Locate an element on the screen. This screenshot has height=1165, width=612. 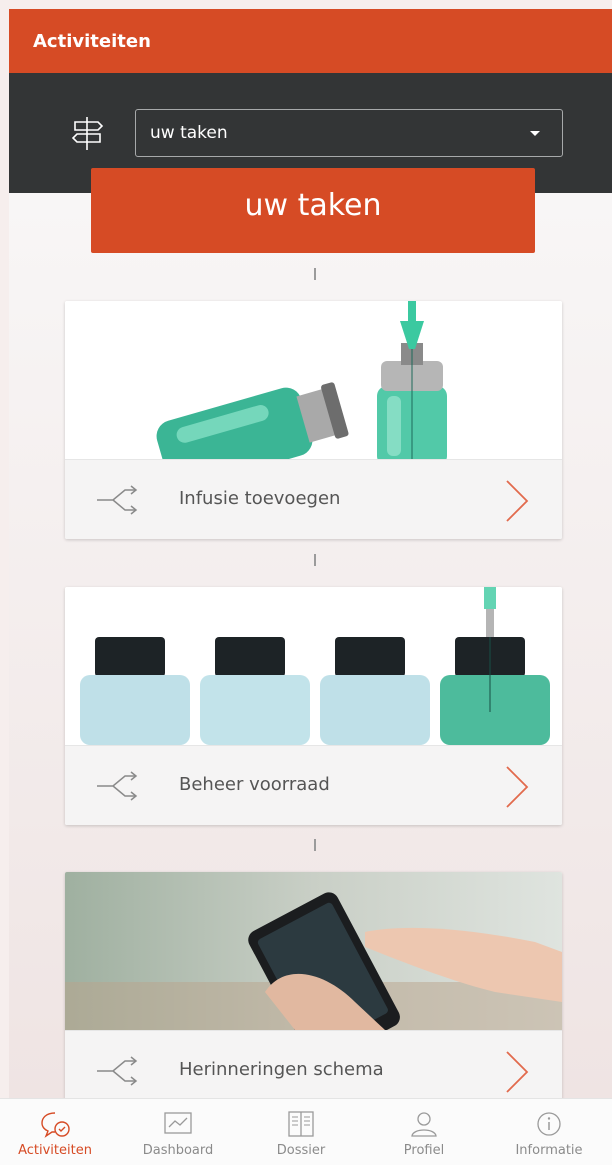
tab-profiel: Profiel is located at coordinates (424, 1132).